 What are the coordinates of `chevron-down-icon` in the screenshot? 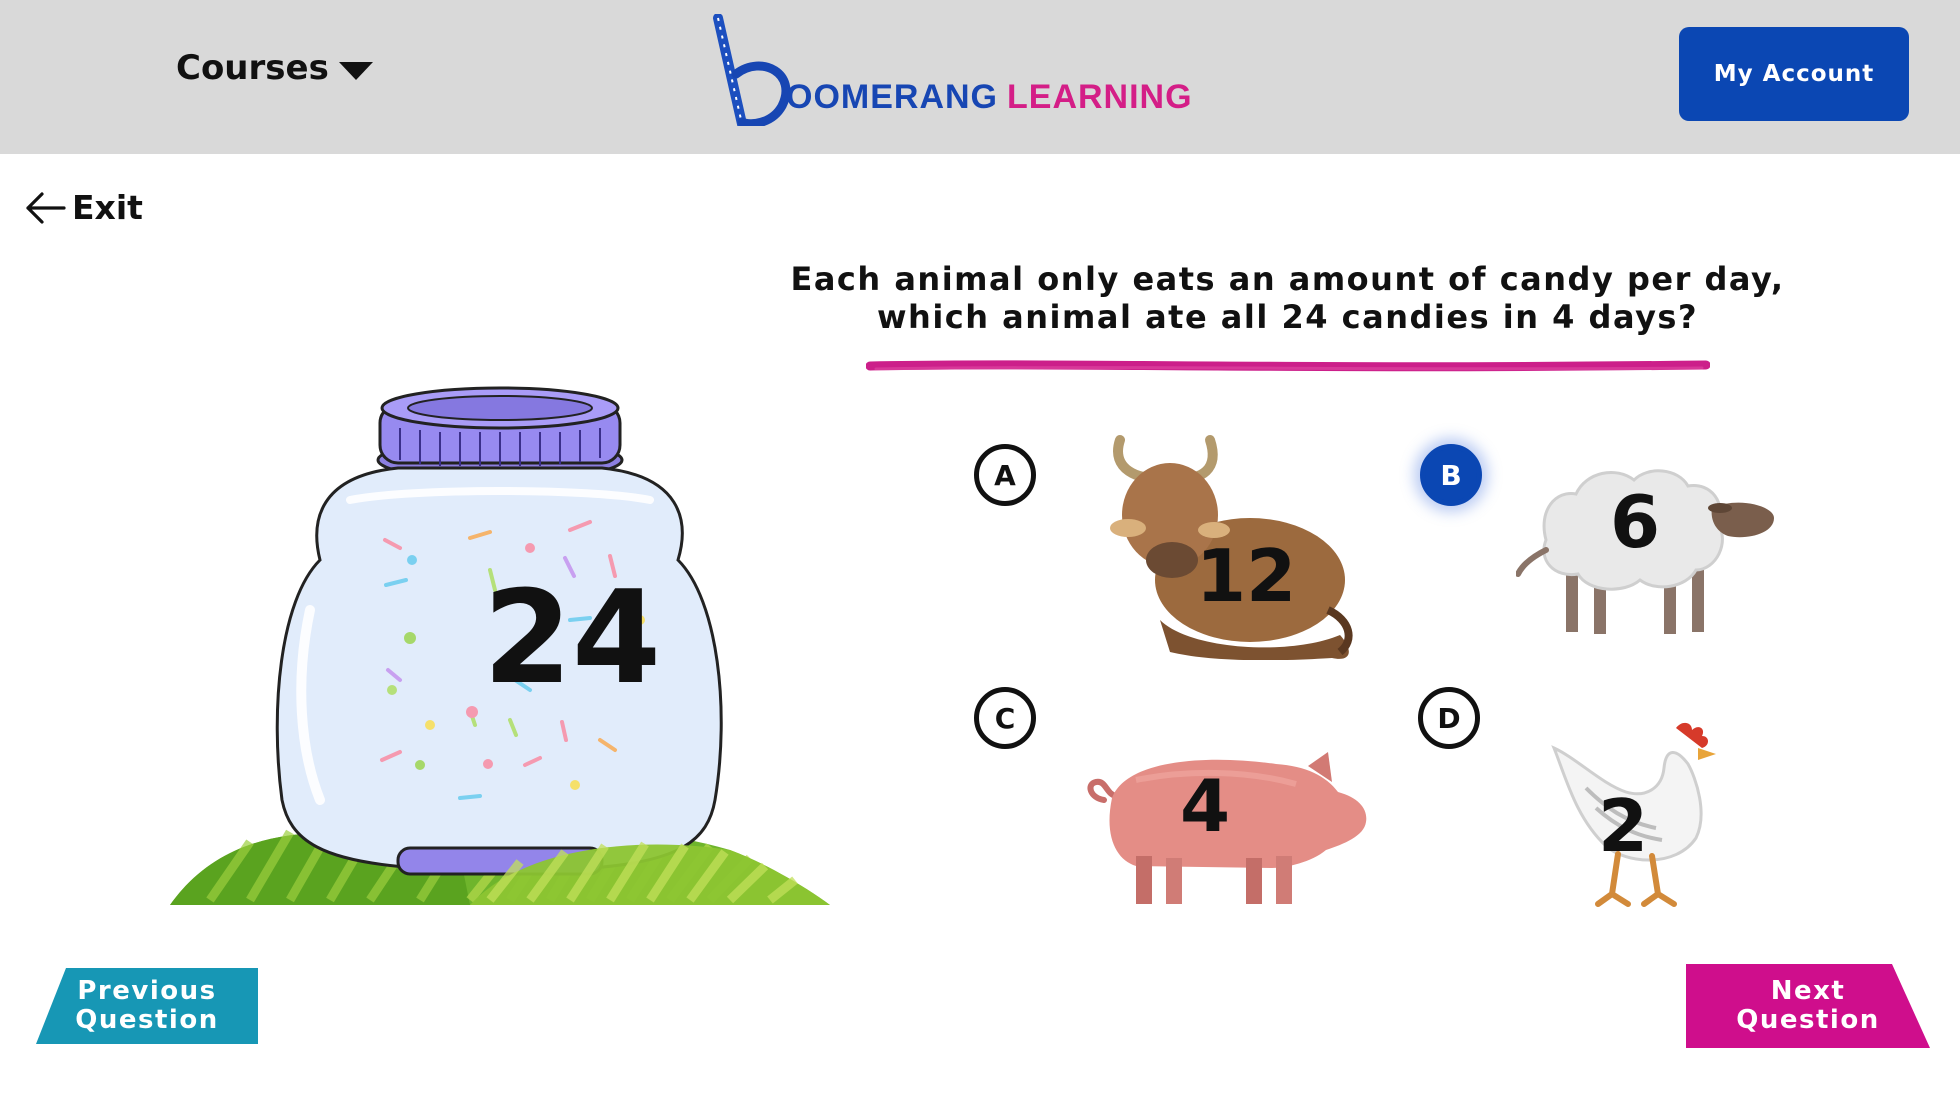 It's located at (355, 71).